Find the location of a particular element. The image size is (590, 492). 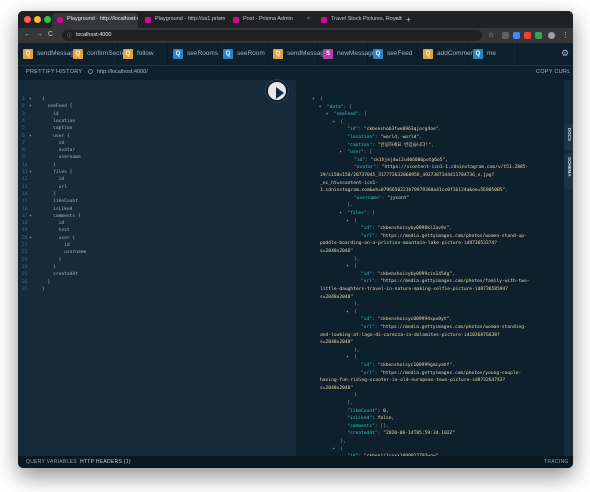

back-button: ← is located at coordinates (27, 34).